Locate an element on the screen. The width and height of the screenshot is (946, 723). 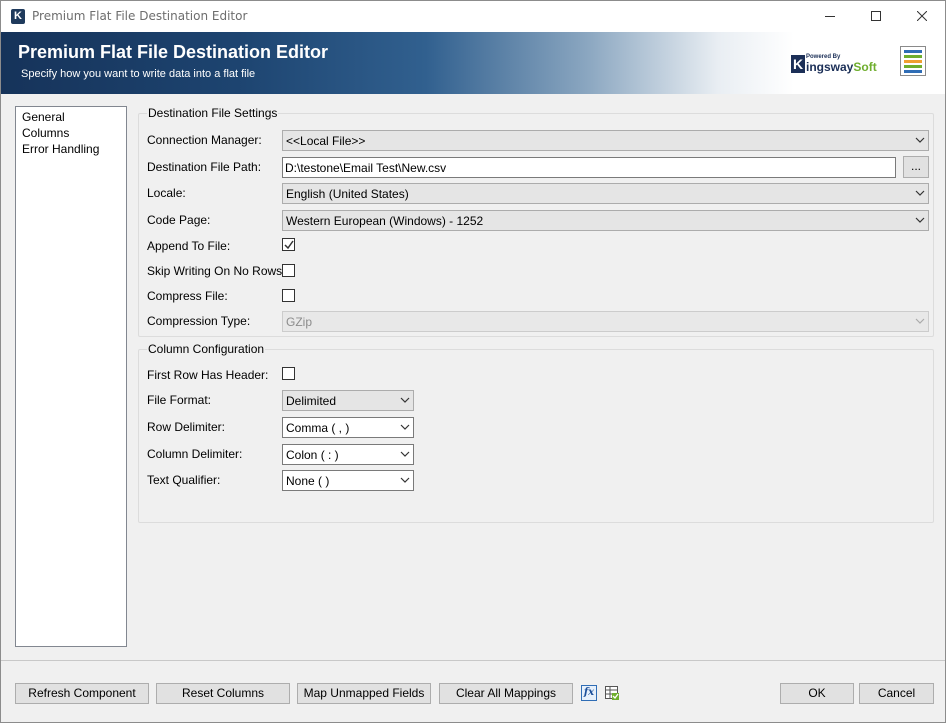
map-unmapped-fields-button: Map Unmapped Fields is located at coordinates (364, 693).